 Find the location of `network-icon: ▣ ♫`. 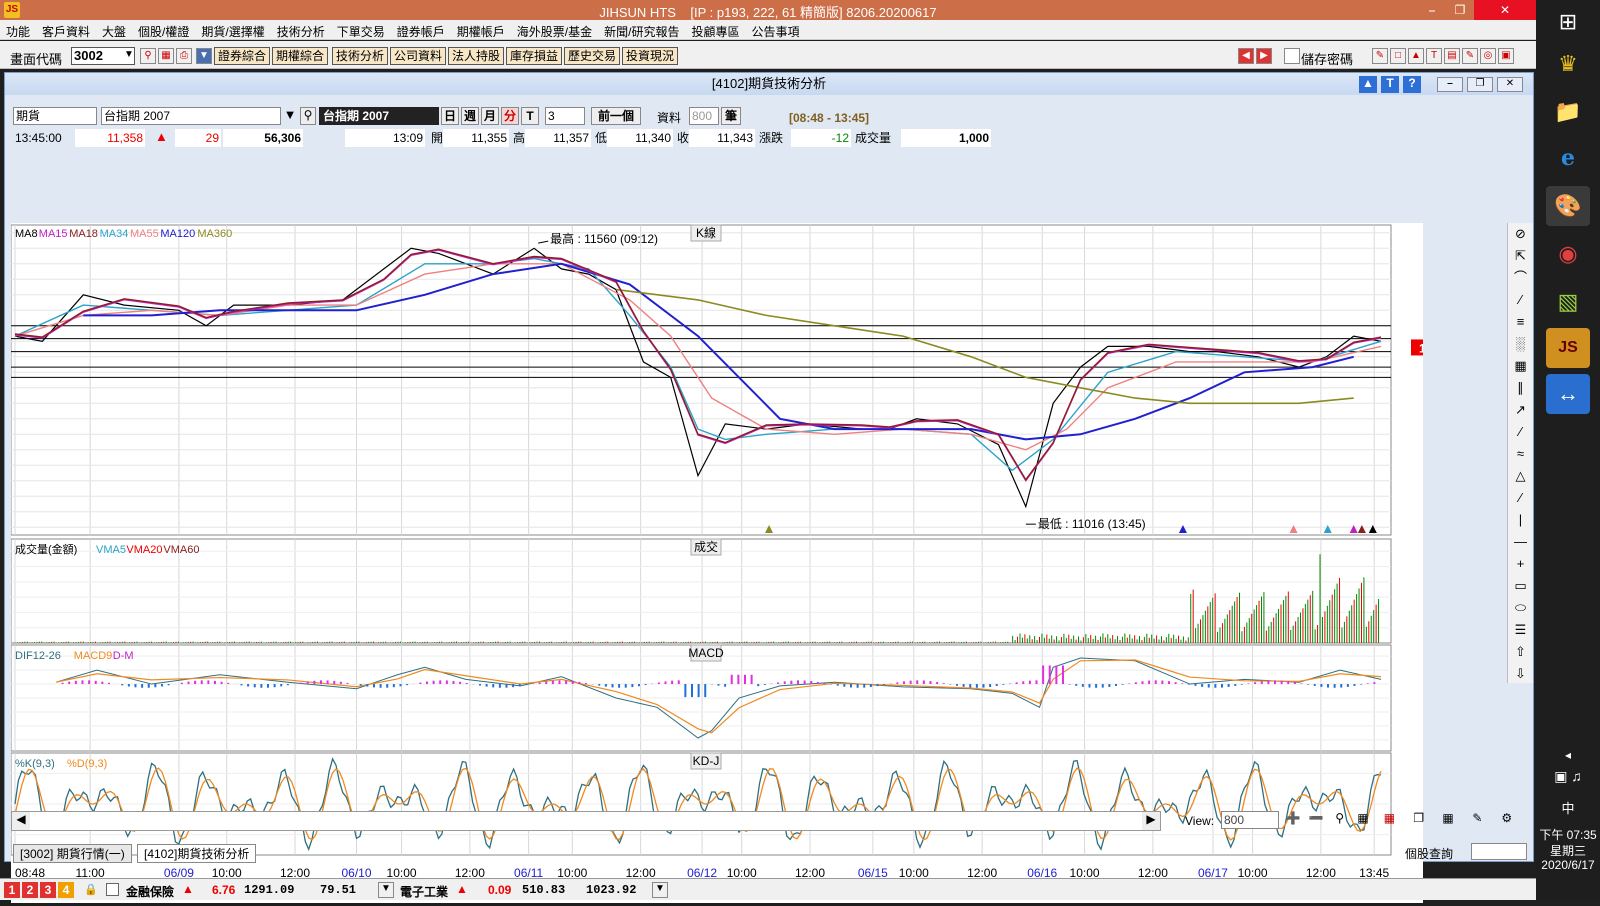

network-icon: ▣ ♫ is located at coordinates (1568, 776).